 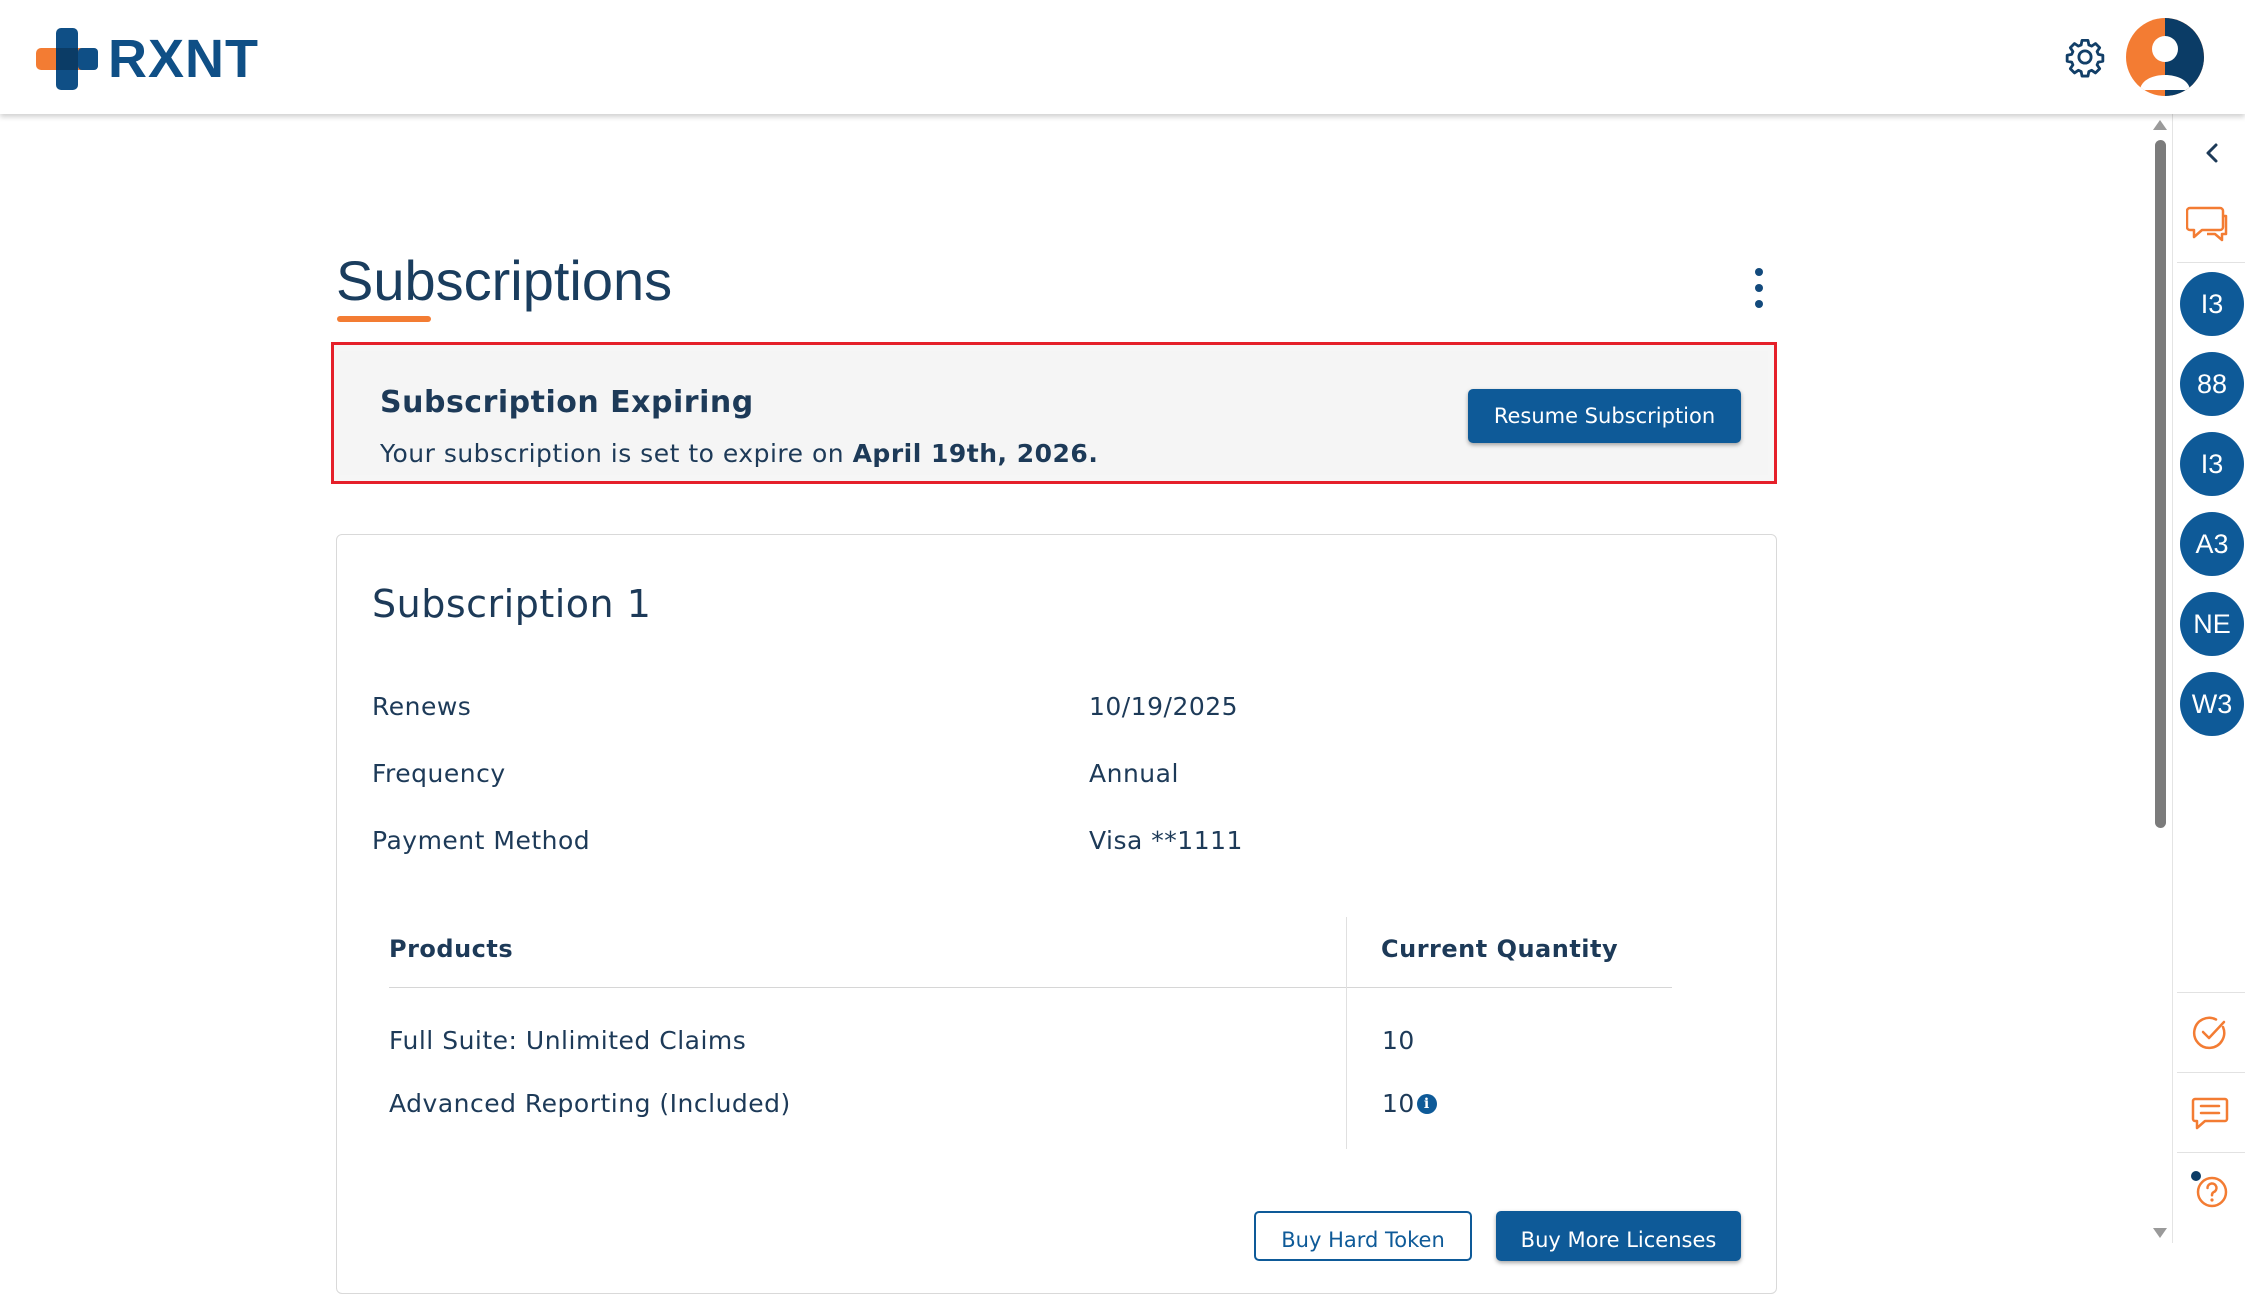 What do you see at coordinates (1426, 1104) in the screenshot?
I see `info-icon: i` at bounding box center [1426, 1104].